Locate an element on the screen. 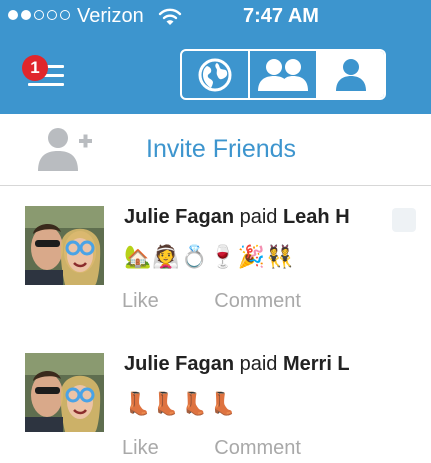  friends-icon is located at coordinates (283, 74).